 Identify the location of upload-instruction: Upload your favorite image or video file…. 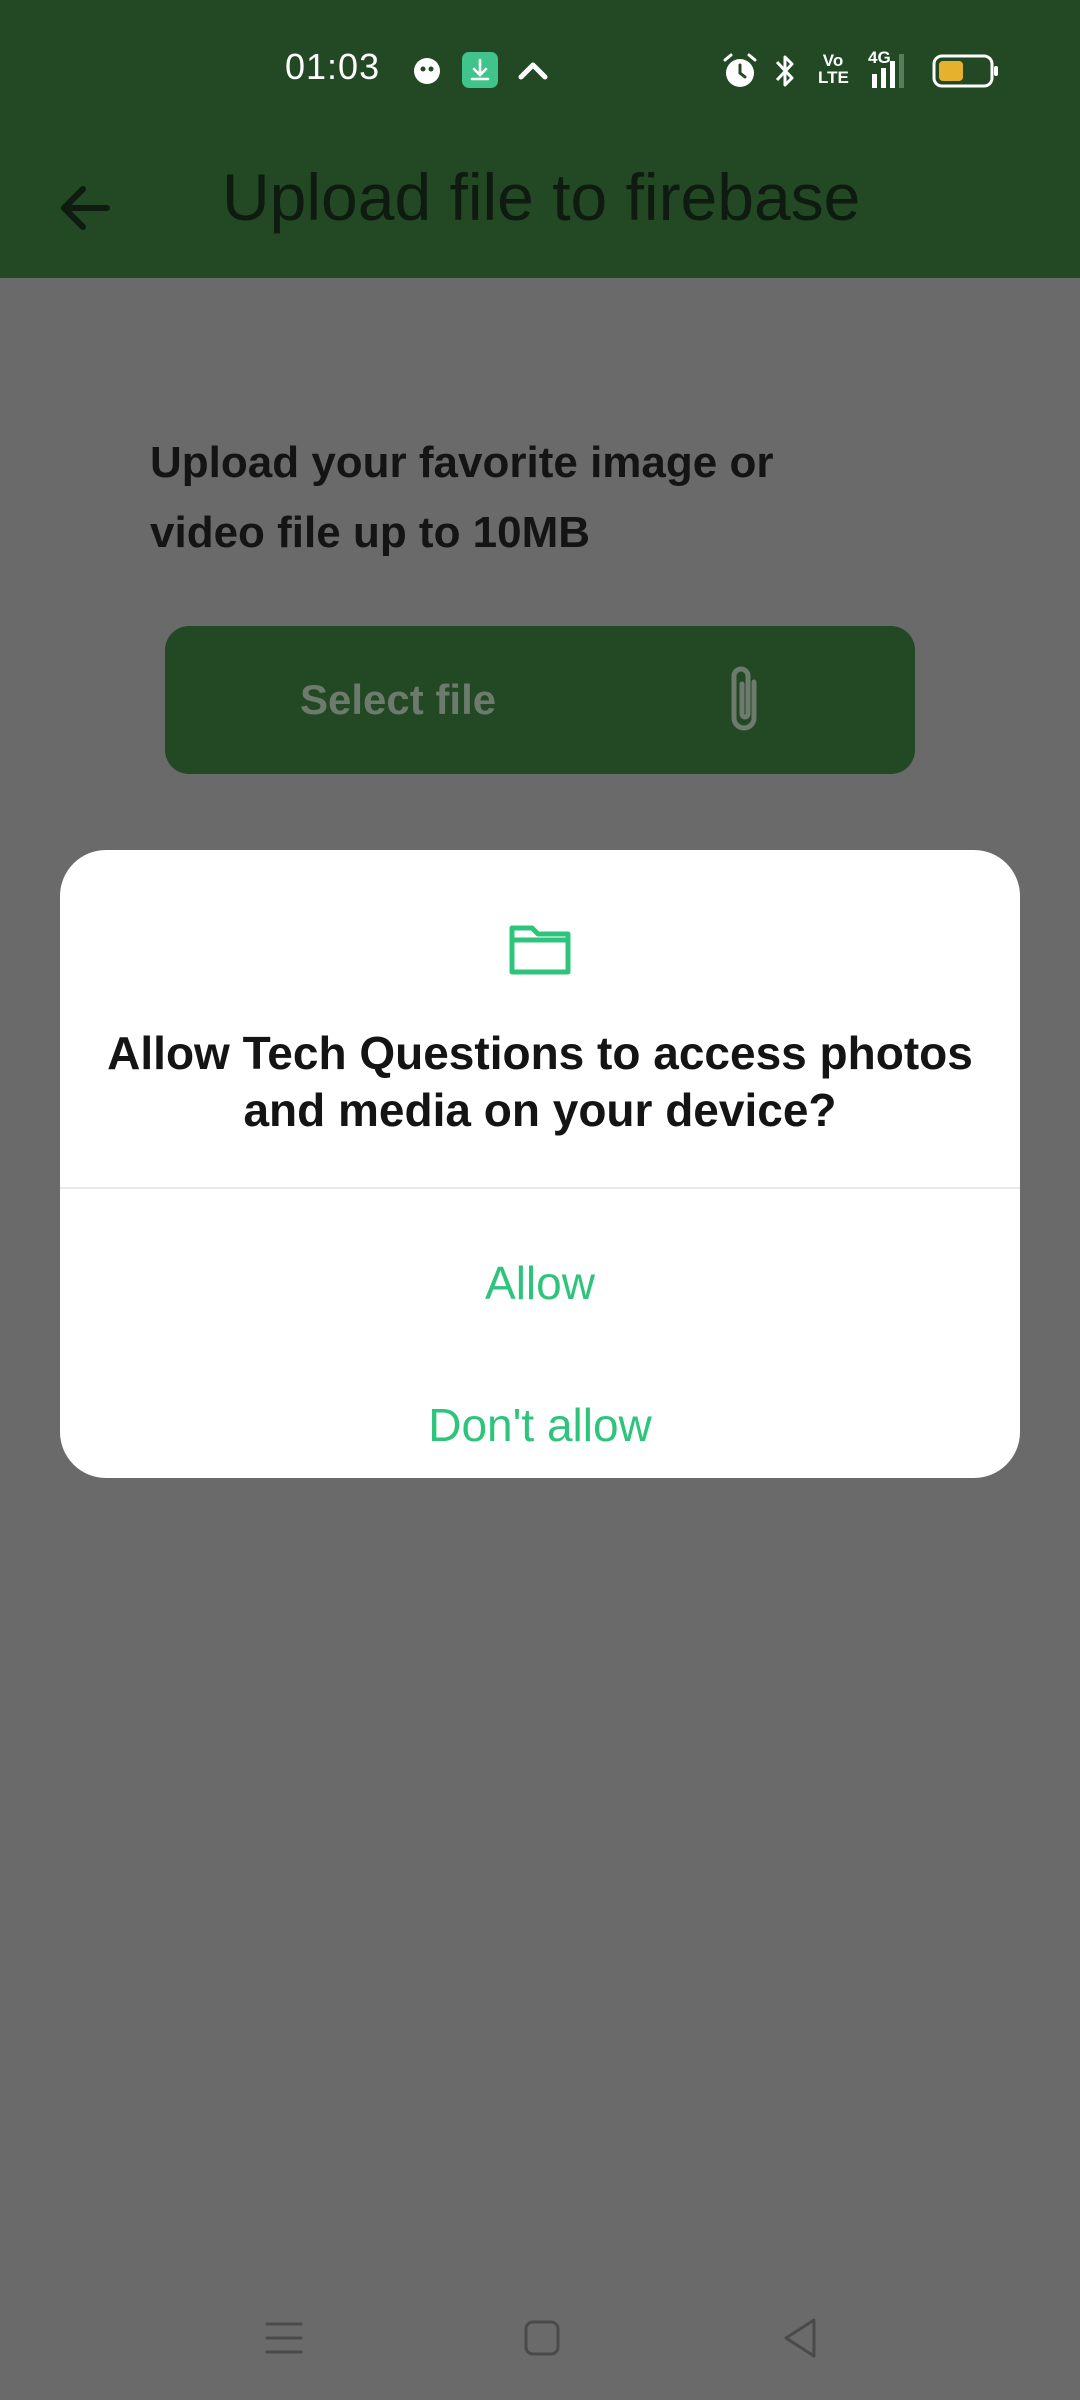
(462, 497).